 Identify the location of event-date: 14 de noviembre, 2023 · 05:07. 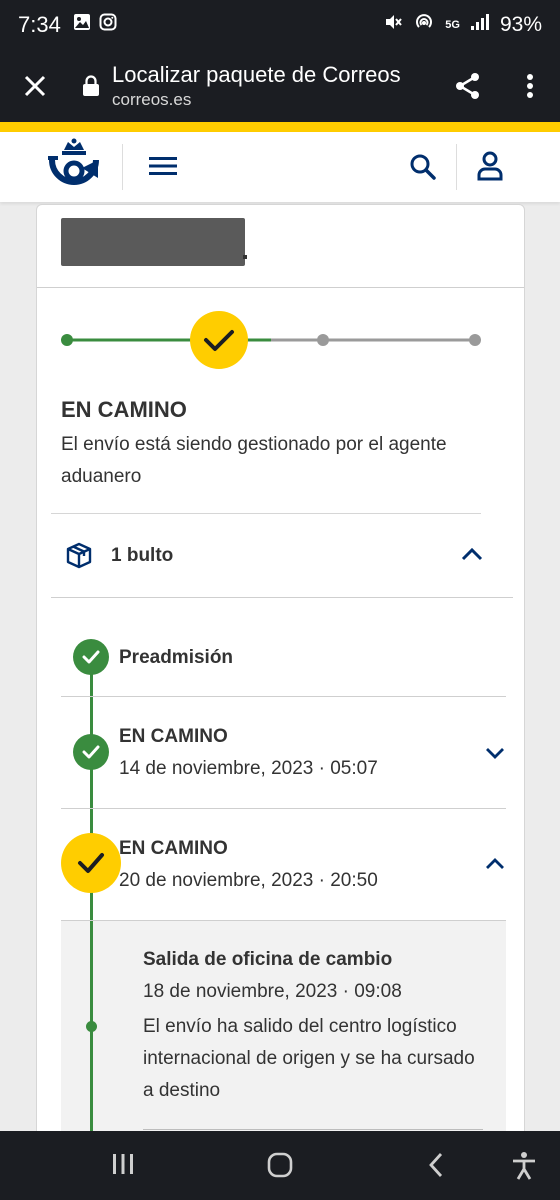
(248, 768).